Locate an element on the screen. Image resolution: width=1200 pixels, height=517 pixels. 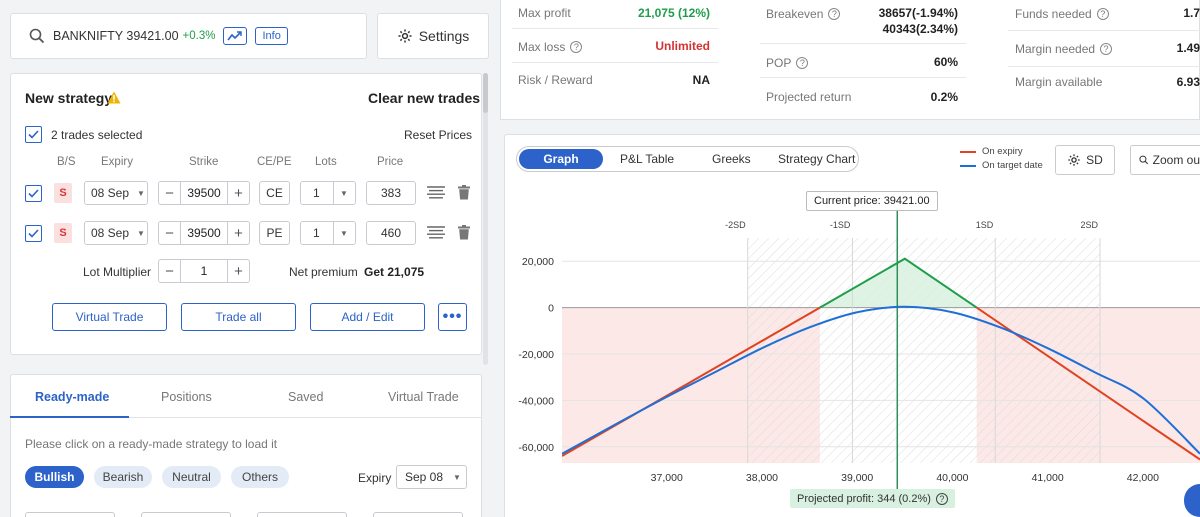
breakeven-value-1: 38657(-1.94%) is located at coordinates (918, 13).